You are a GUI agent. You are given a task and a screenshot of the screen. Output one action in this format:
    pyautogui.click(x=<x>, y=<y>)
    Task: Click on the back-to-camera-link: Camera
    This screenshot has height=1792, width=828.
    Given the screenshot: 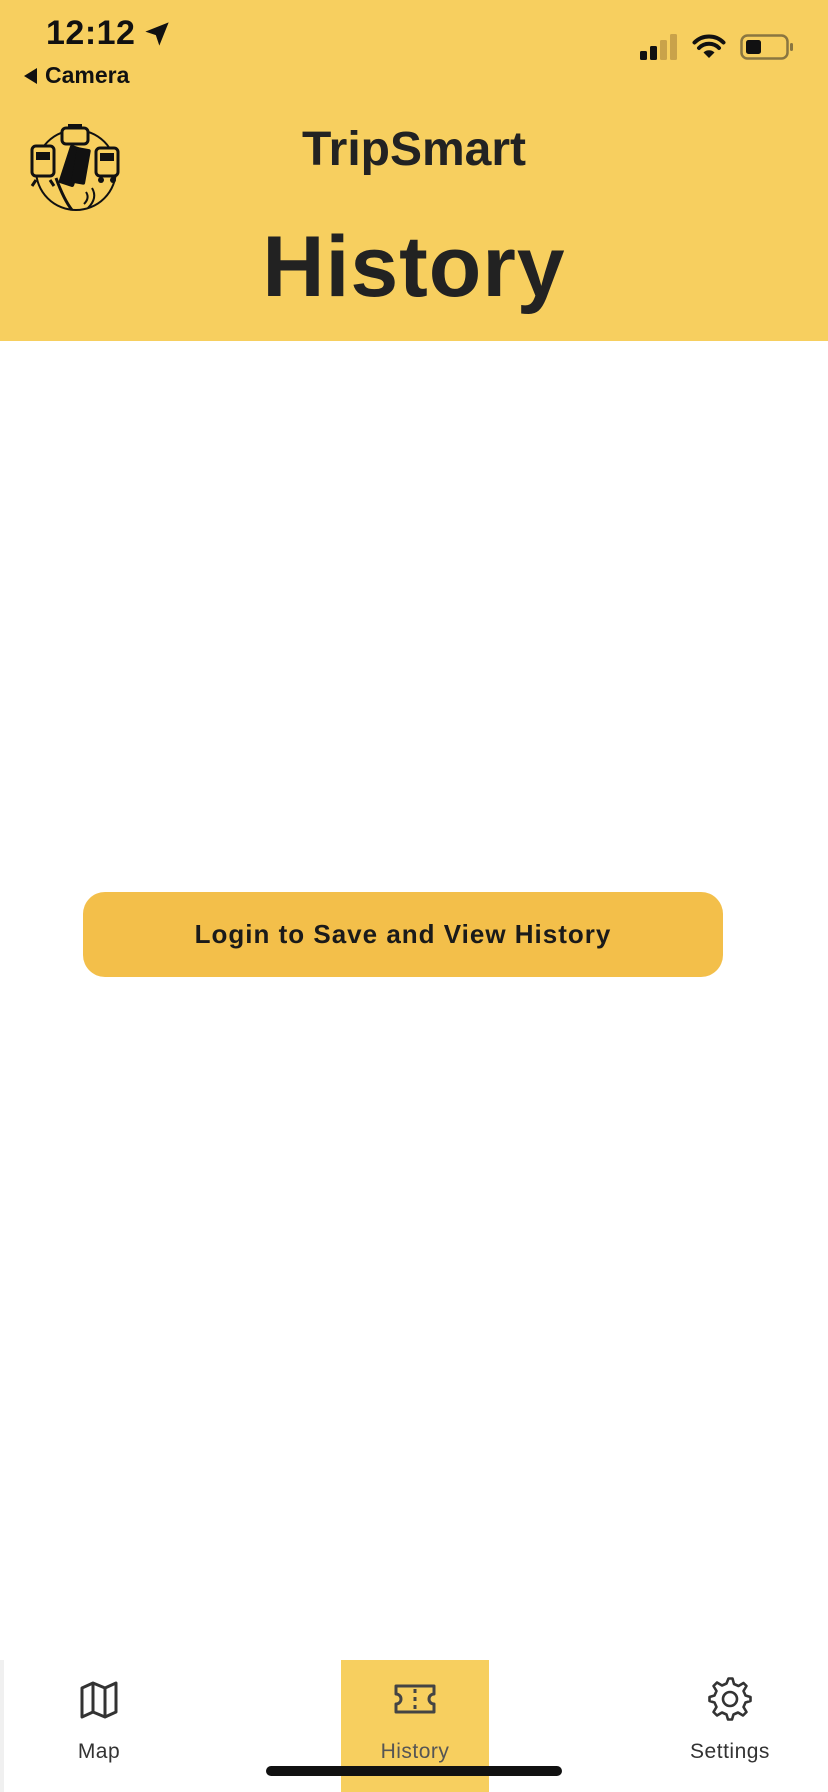 What is the action you would take?
    pyautogui.click(x=76, y=75)
    